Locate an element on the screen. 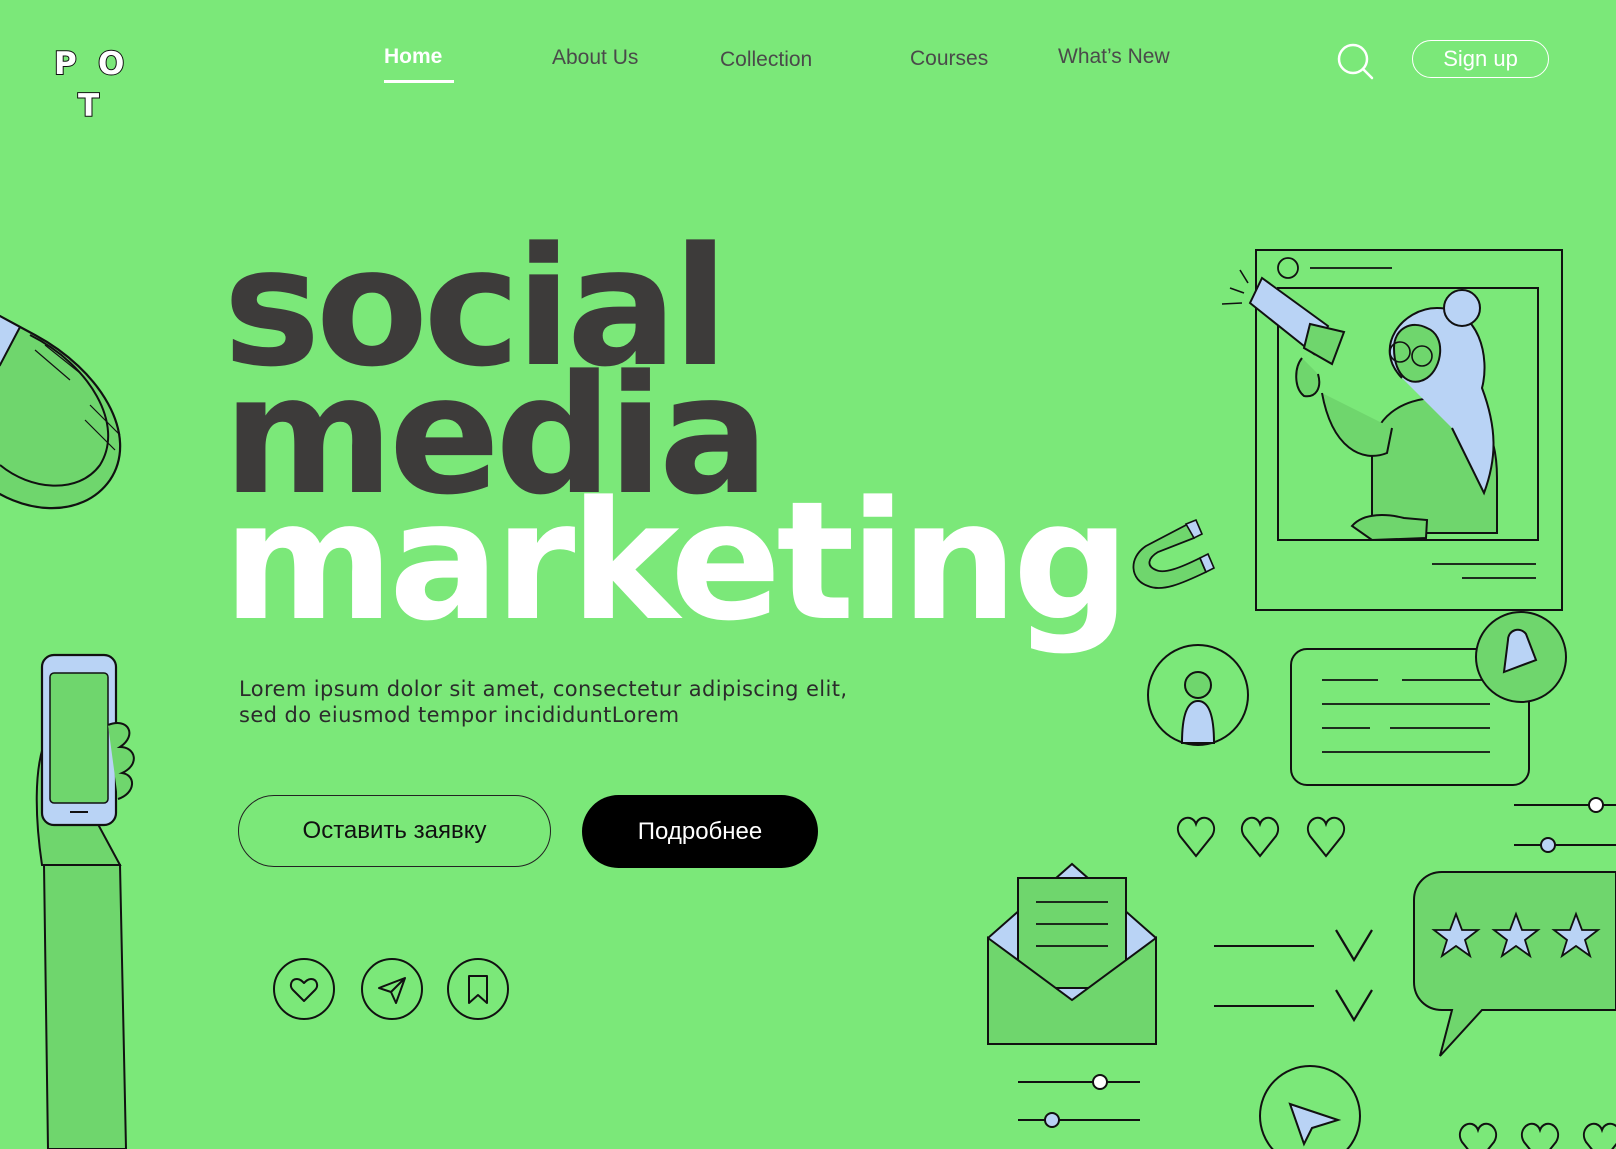 Image resolution: width=1616 pixels, height=1149 pixels. signup-button: Sign up is located at coordinates (1480, 59).